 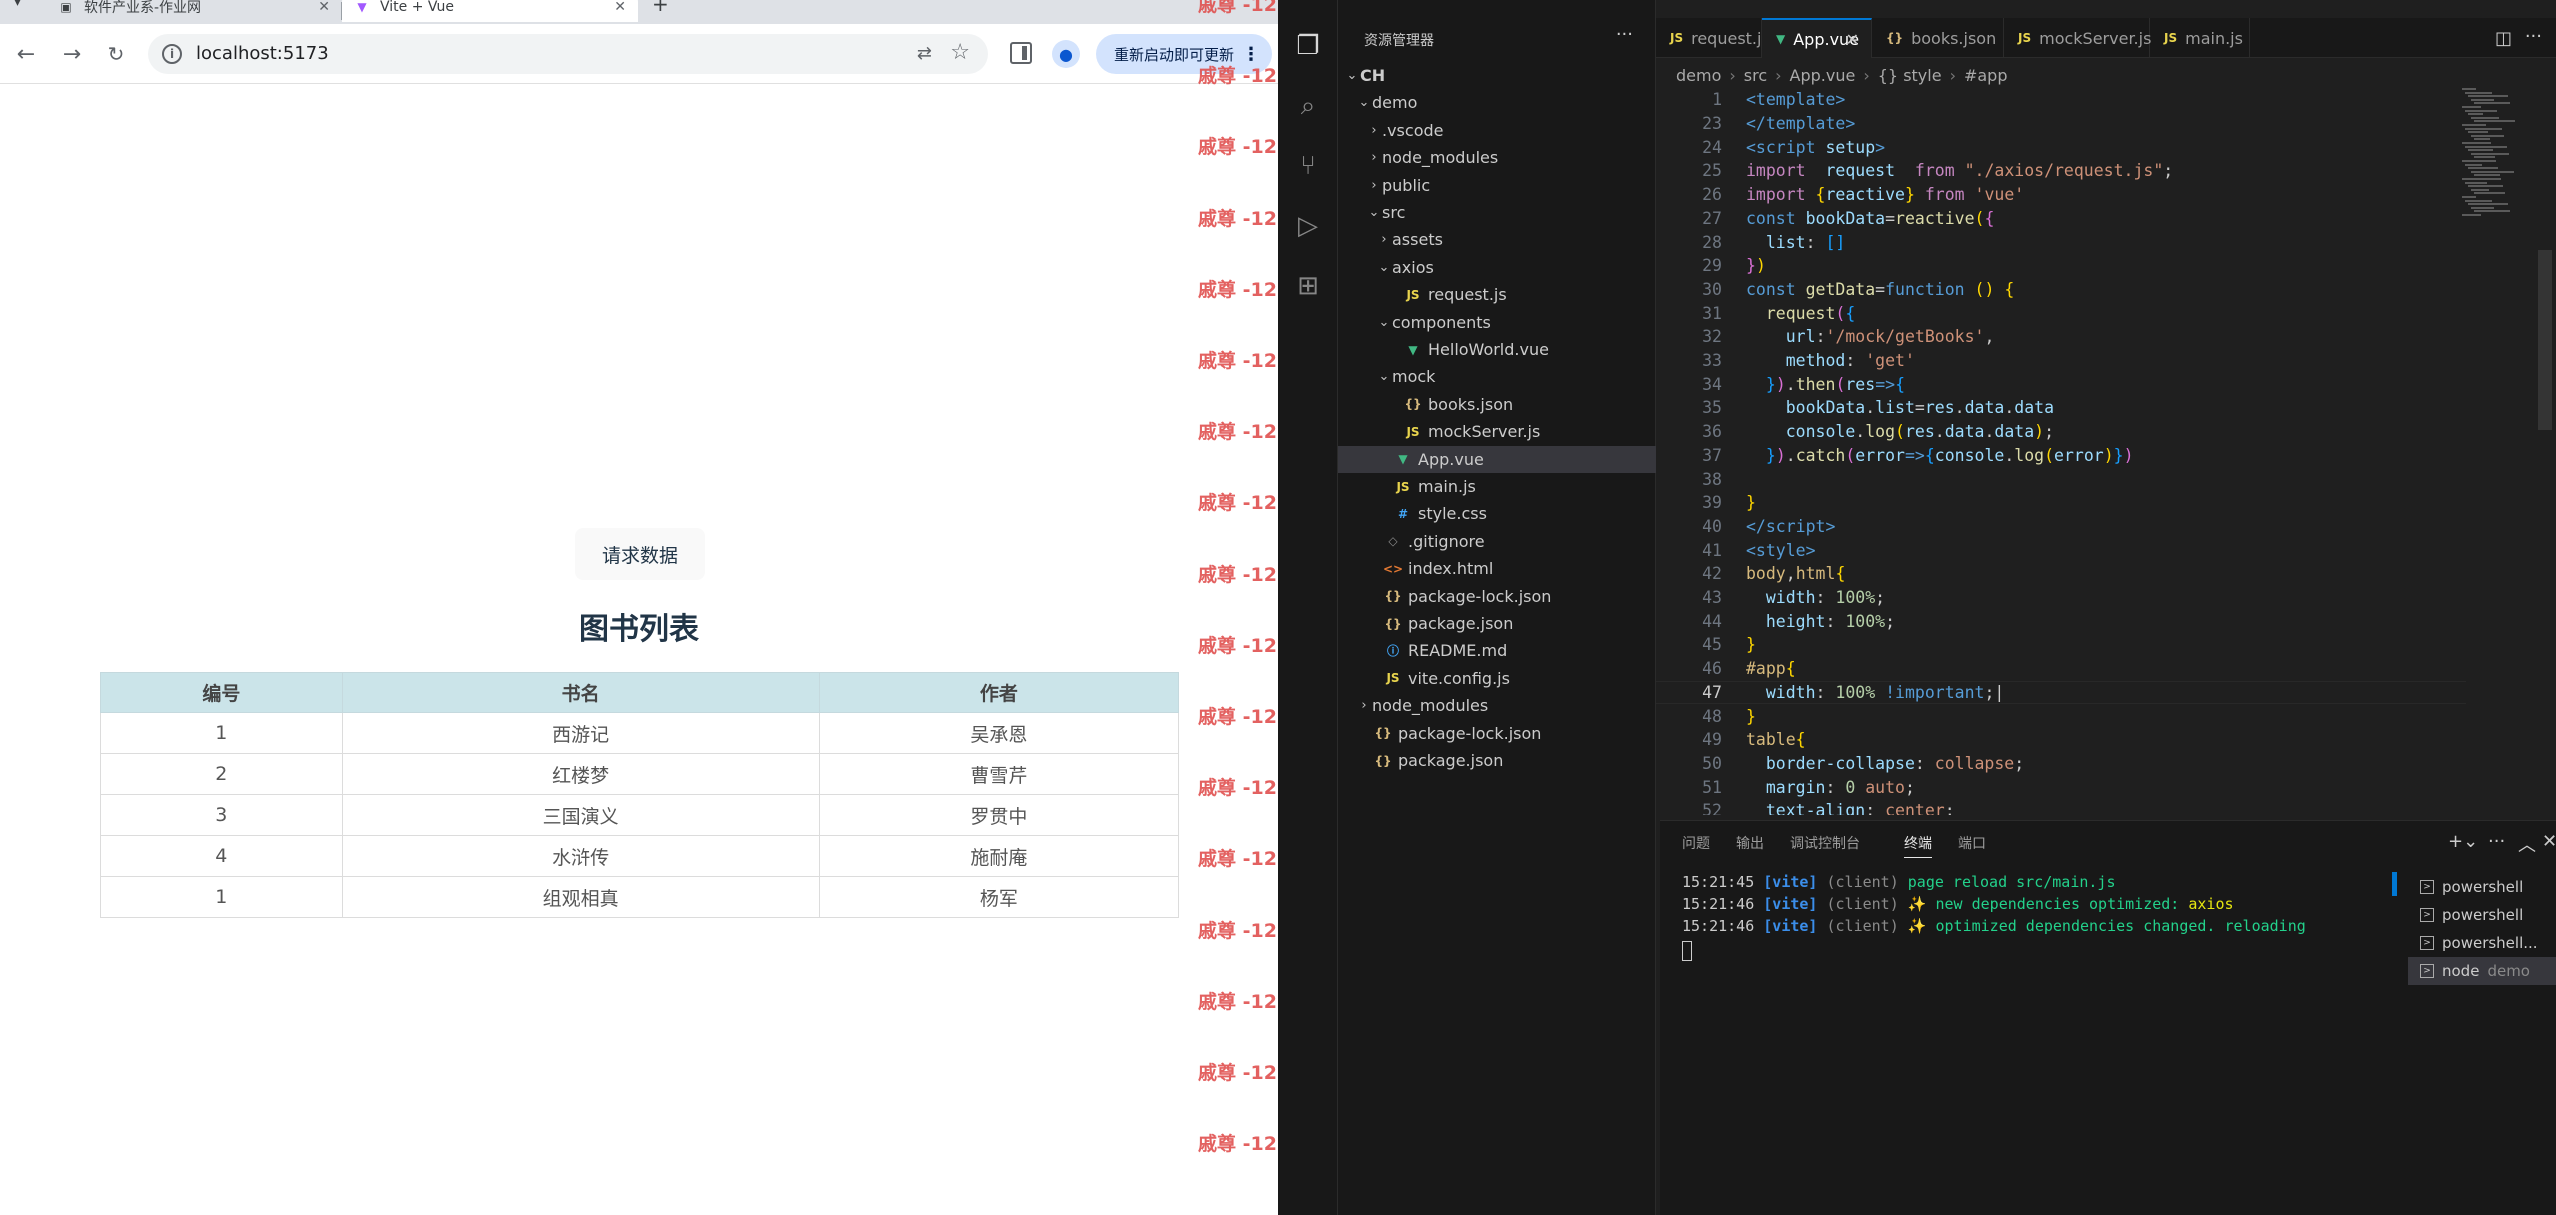 What do you see at coordinates (2061, 195) in the screenshot?
I see `code-line: 26 import {reactive} from 'vue'` at bounding box center [2061, 195].